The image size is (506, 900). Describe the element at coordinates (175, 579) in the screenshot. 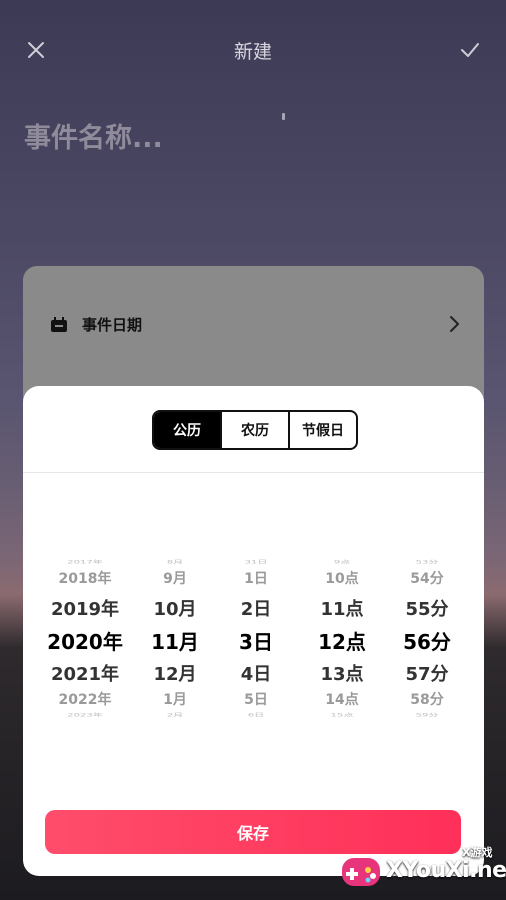

I see `wheel-item: 9月` at that location.